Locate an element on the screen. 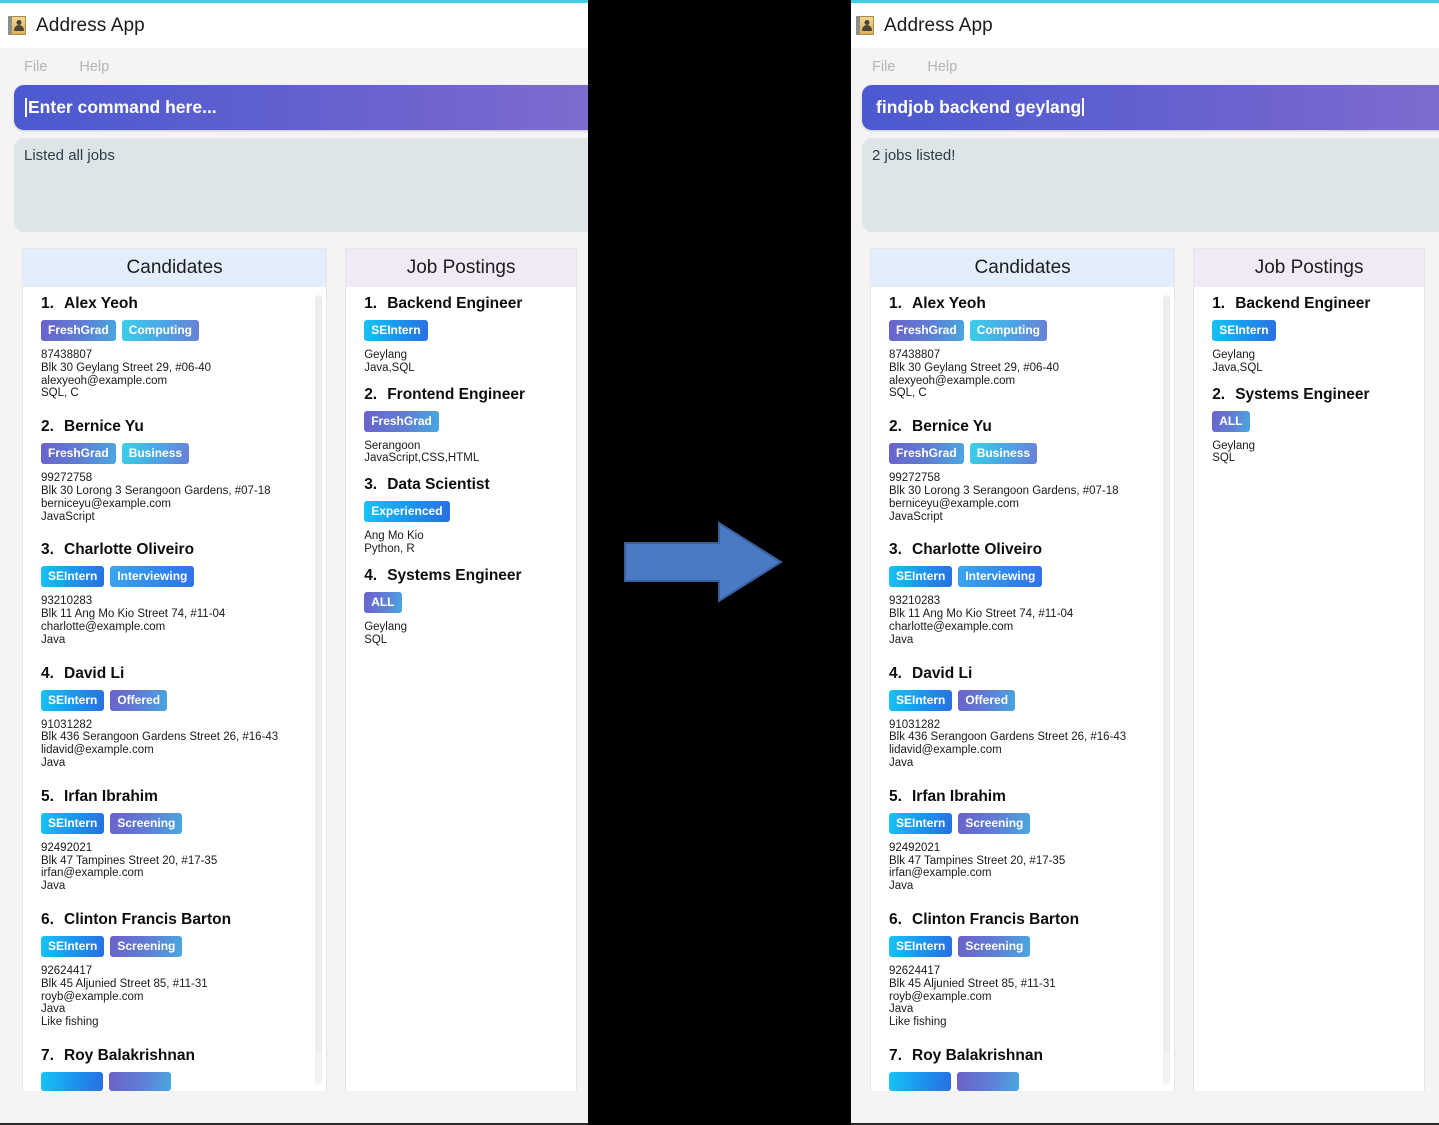 The width and height of the screenshot is (1439, 1125). candidate-email: berniceyu@example.com is located at coordinates (106, 503).